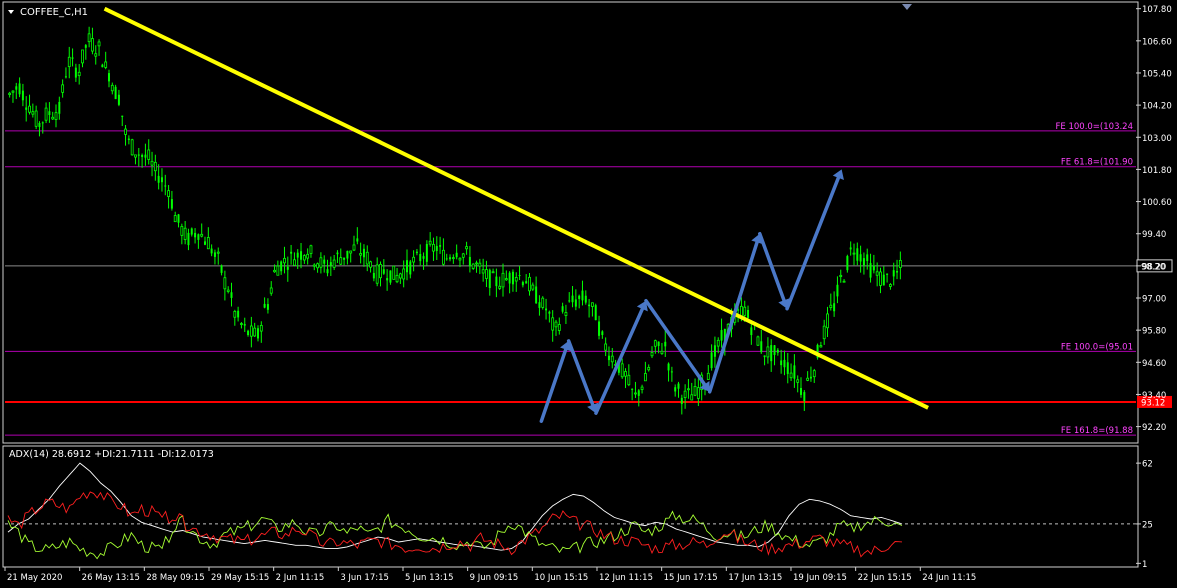 The height and width of the screenshot is (588, 1177). I want to click on time-tick-label: 22 Jun 15:15, so click(885, 578).